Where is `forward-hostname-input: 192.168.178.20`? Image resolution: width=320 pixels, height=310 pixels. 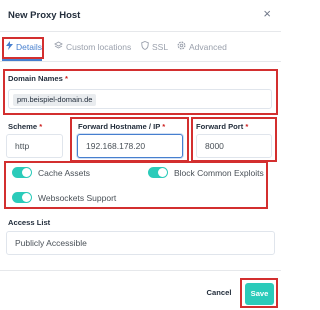
forward-hostname-input: 192.168.178.20 is located at coordinates (130, 146).